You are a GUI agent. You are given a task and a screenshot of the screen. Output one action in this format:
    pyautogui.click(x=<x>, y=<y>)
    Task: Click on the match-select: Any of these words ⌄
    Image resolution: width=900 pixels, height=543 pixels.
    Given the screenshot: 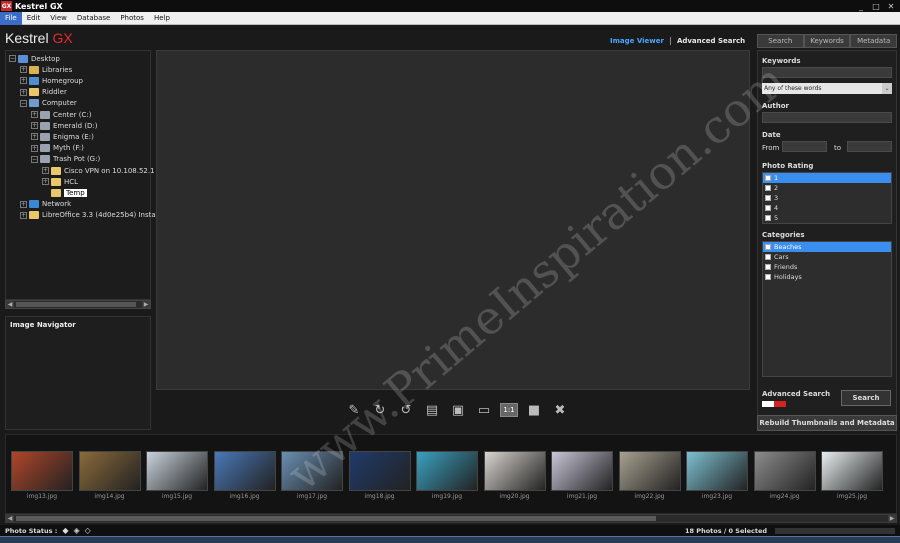 What is the action you would take?
    pyautogui.click(x=827, y=88)
    